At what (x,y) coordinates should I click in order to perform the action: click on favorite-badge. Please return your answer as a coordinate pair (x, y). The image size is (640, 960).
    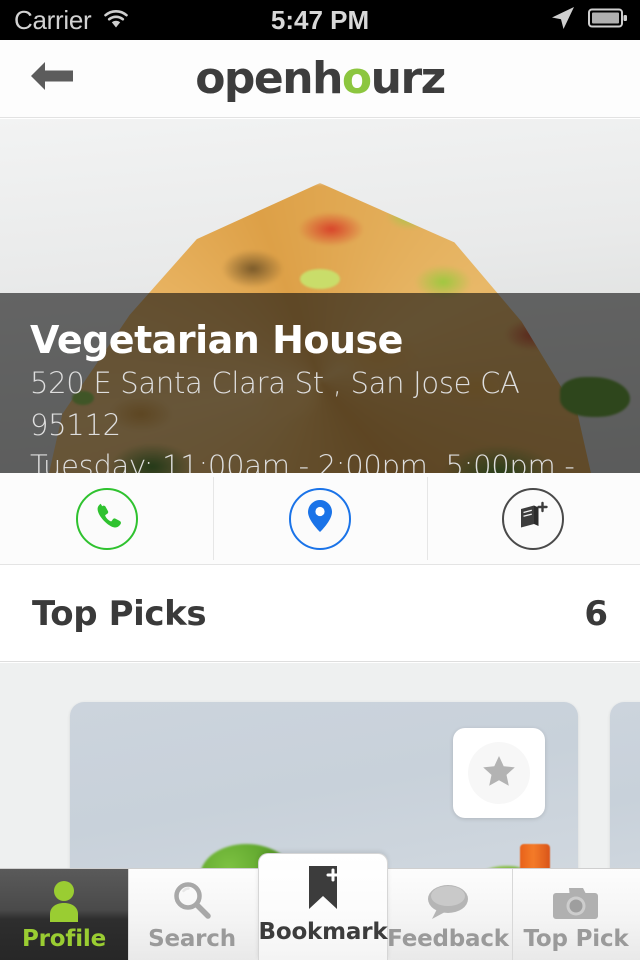
    Looking at the image, I should click on (499, 773).